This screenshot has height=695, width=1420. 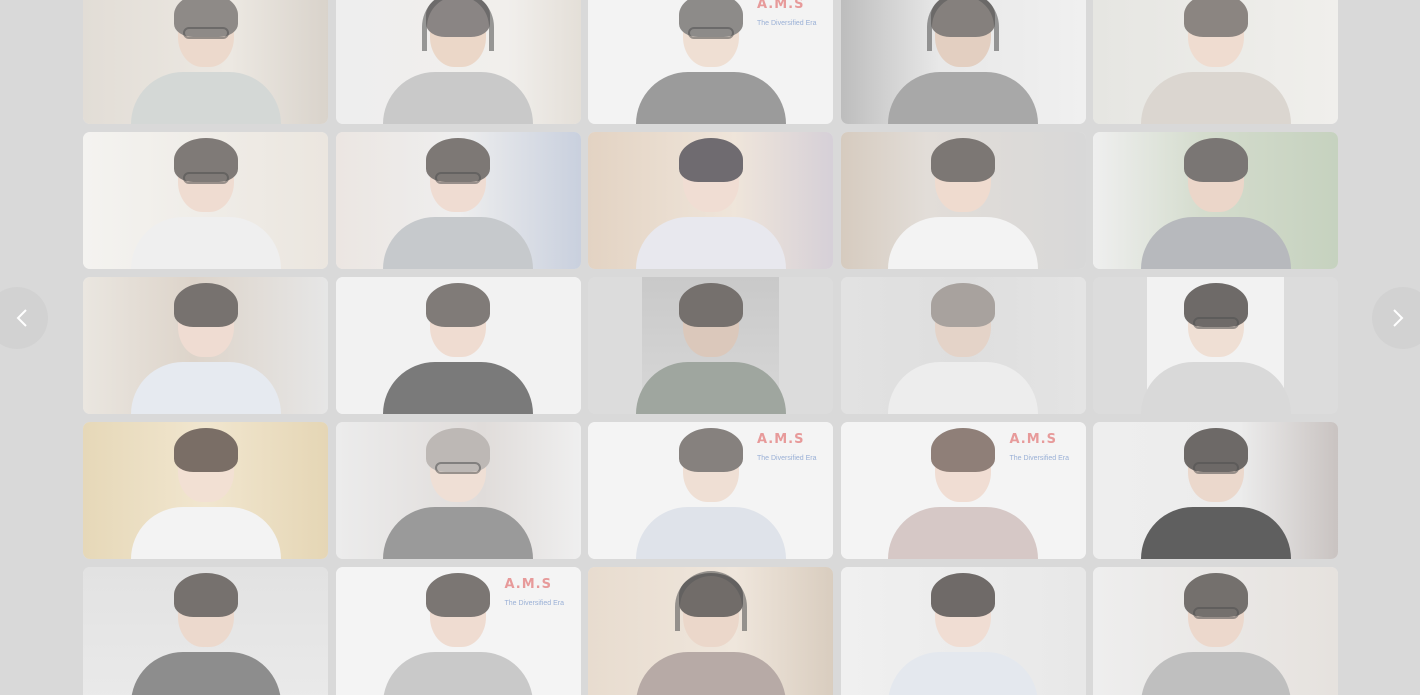 I want to click on chevron-left-icon, so click(x=21, y=318).